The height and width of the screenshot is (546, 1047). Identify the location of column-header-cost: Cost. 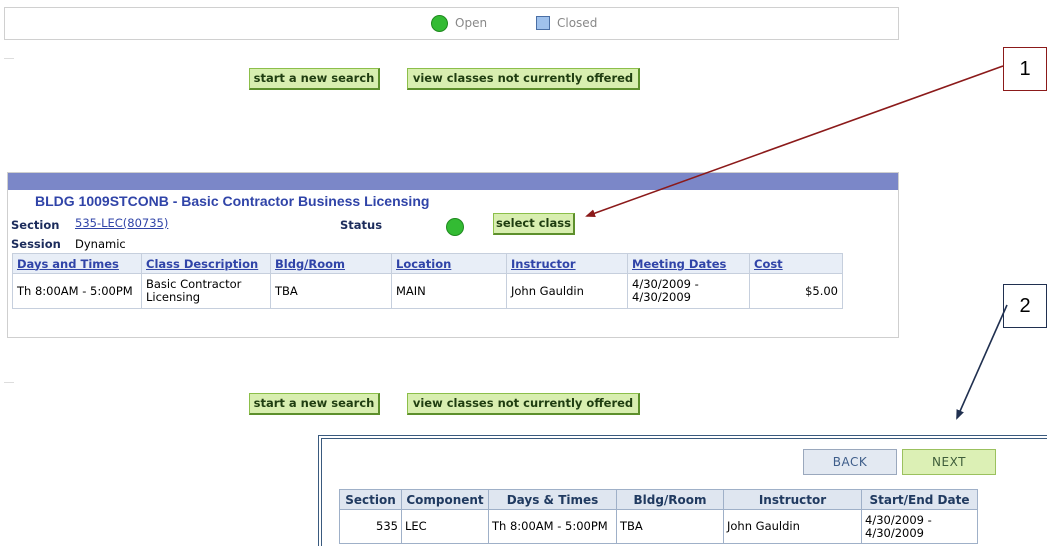
(796, 263).